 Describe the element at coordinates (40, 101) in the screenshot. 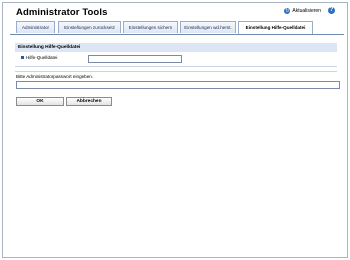

I see `ok-button: OK` at that location.